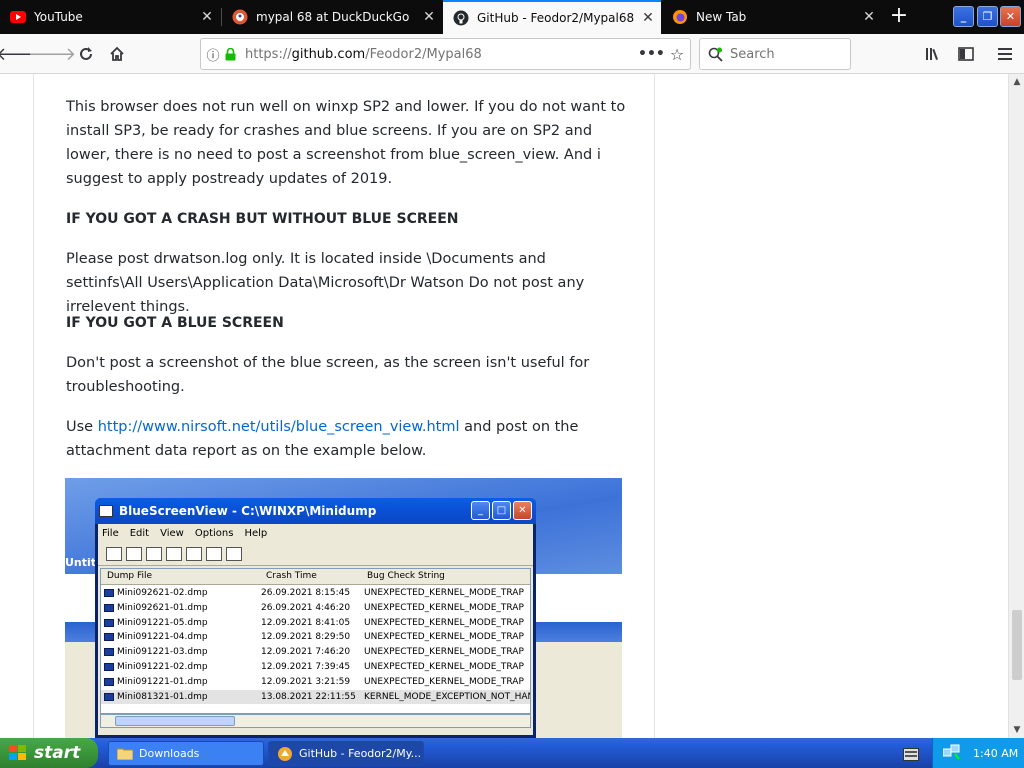 This screenshot has height=768, width=1024. Describe the element at coordinates (248, 511) in the screenshot. I see `bsv-title: BlueScreenView - C:\WINXP\Minidump` at that location.